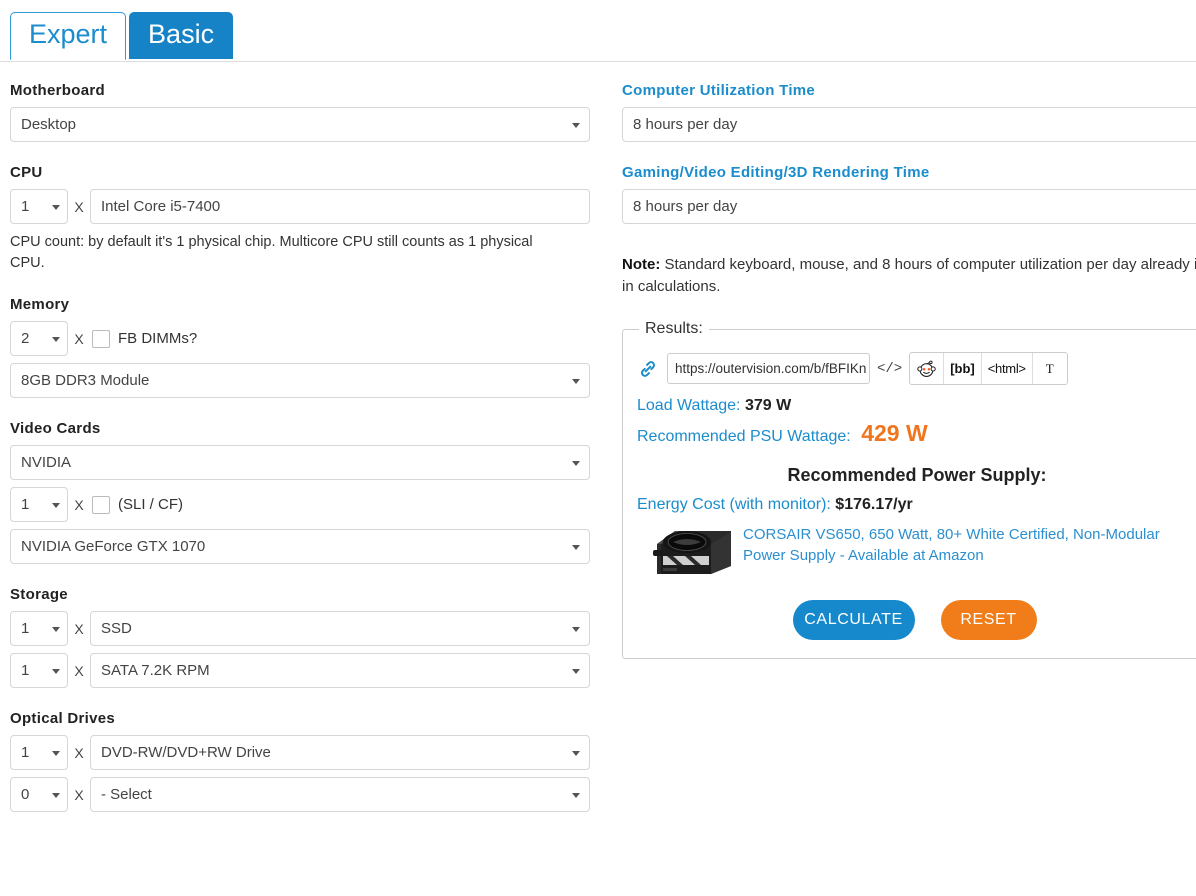 This screenshot has width=1196, height=896. Describe the element at coordinates (300, 338) in the screenshot. I see `memory-count-row: 2 X FB DIMMs?` at that location.